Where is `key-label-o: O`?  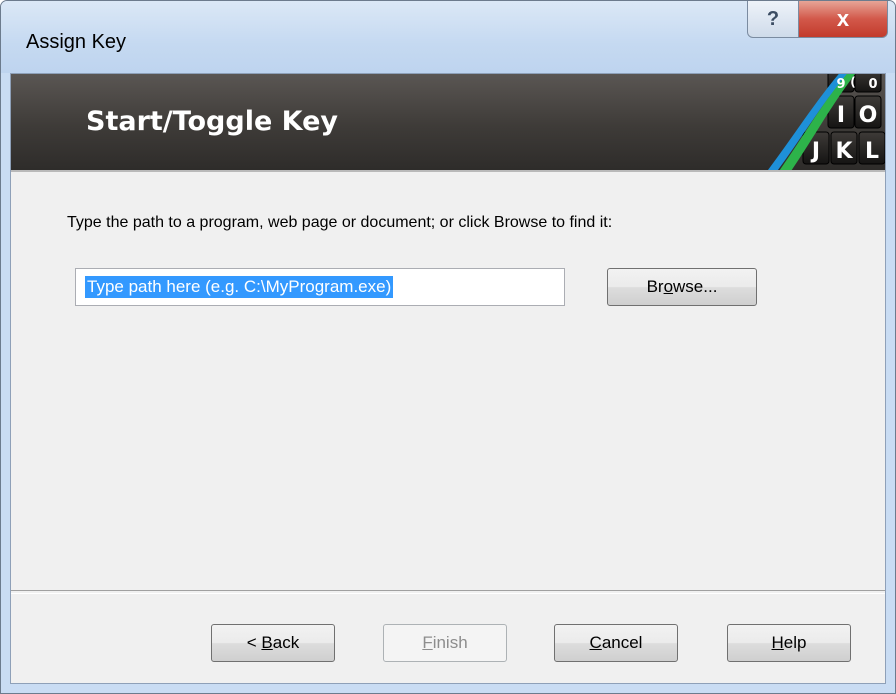
key-label-o: O is located at coordinates (868, 115).